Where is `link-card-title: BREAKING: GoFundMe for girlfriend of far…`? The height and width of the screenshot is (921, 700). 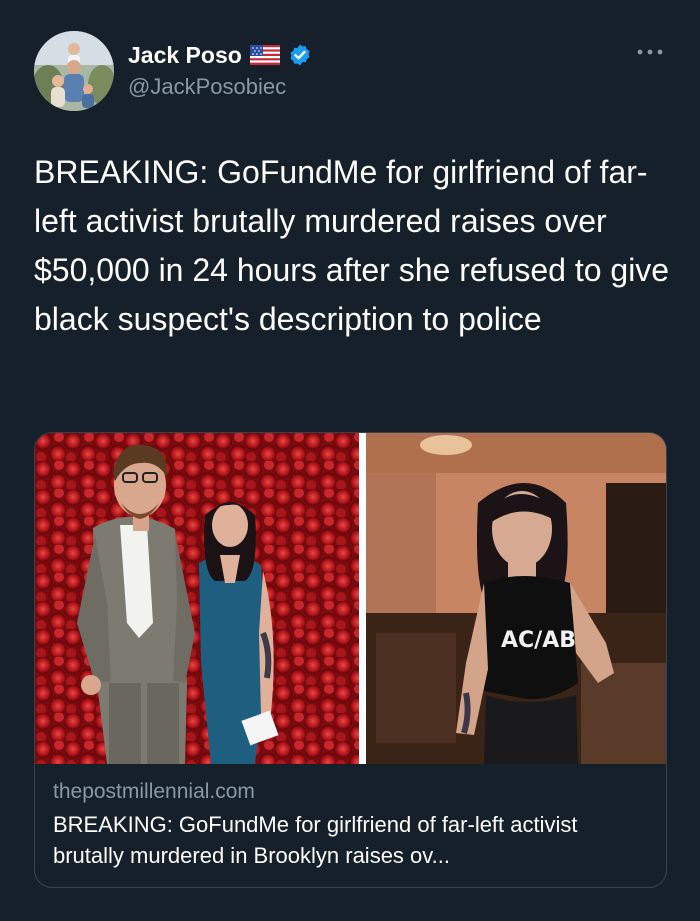
link-card-title: BREAKING: GoFundMe for girlfriend of far… is located at coordinates (315, 840).